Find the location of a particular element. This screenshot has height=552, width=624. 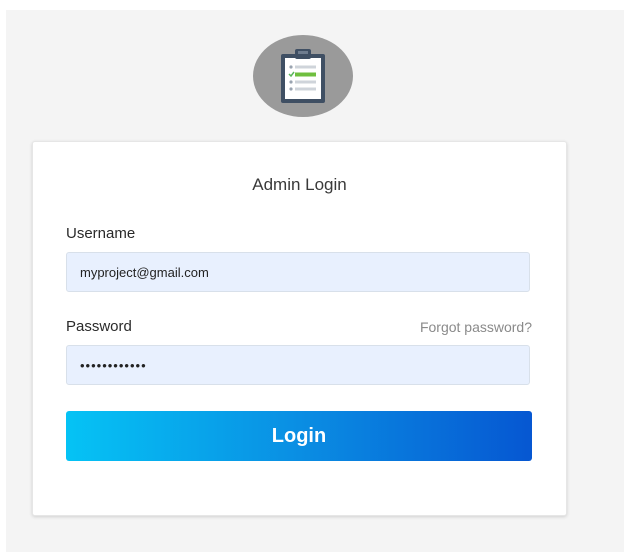

forgot-password-link: Forgot password? is located at coordinates (476, 327).